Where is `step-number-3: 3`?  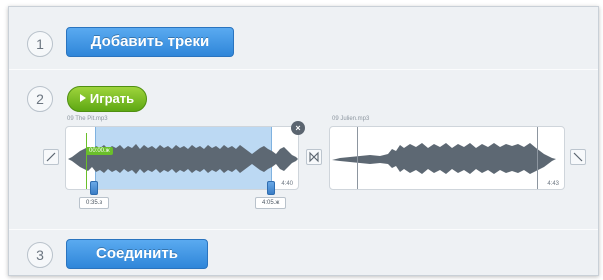
step-number-3: 3 is located at coordinates (40, 255).